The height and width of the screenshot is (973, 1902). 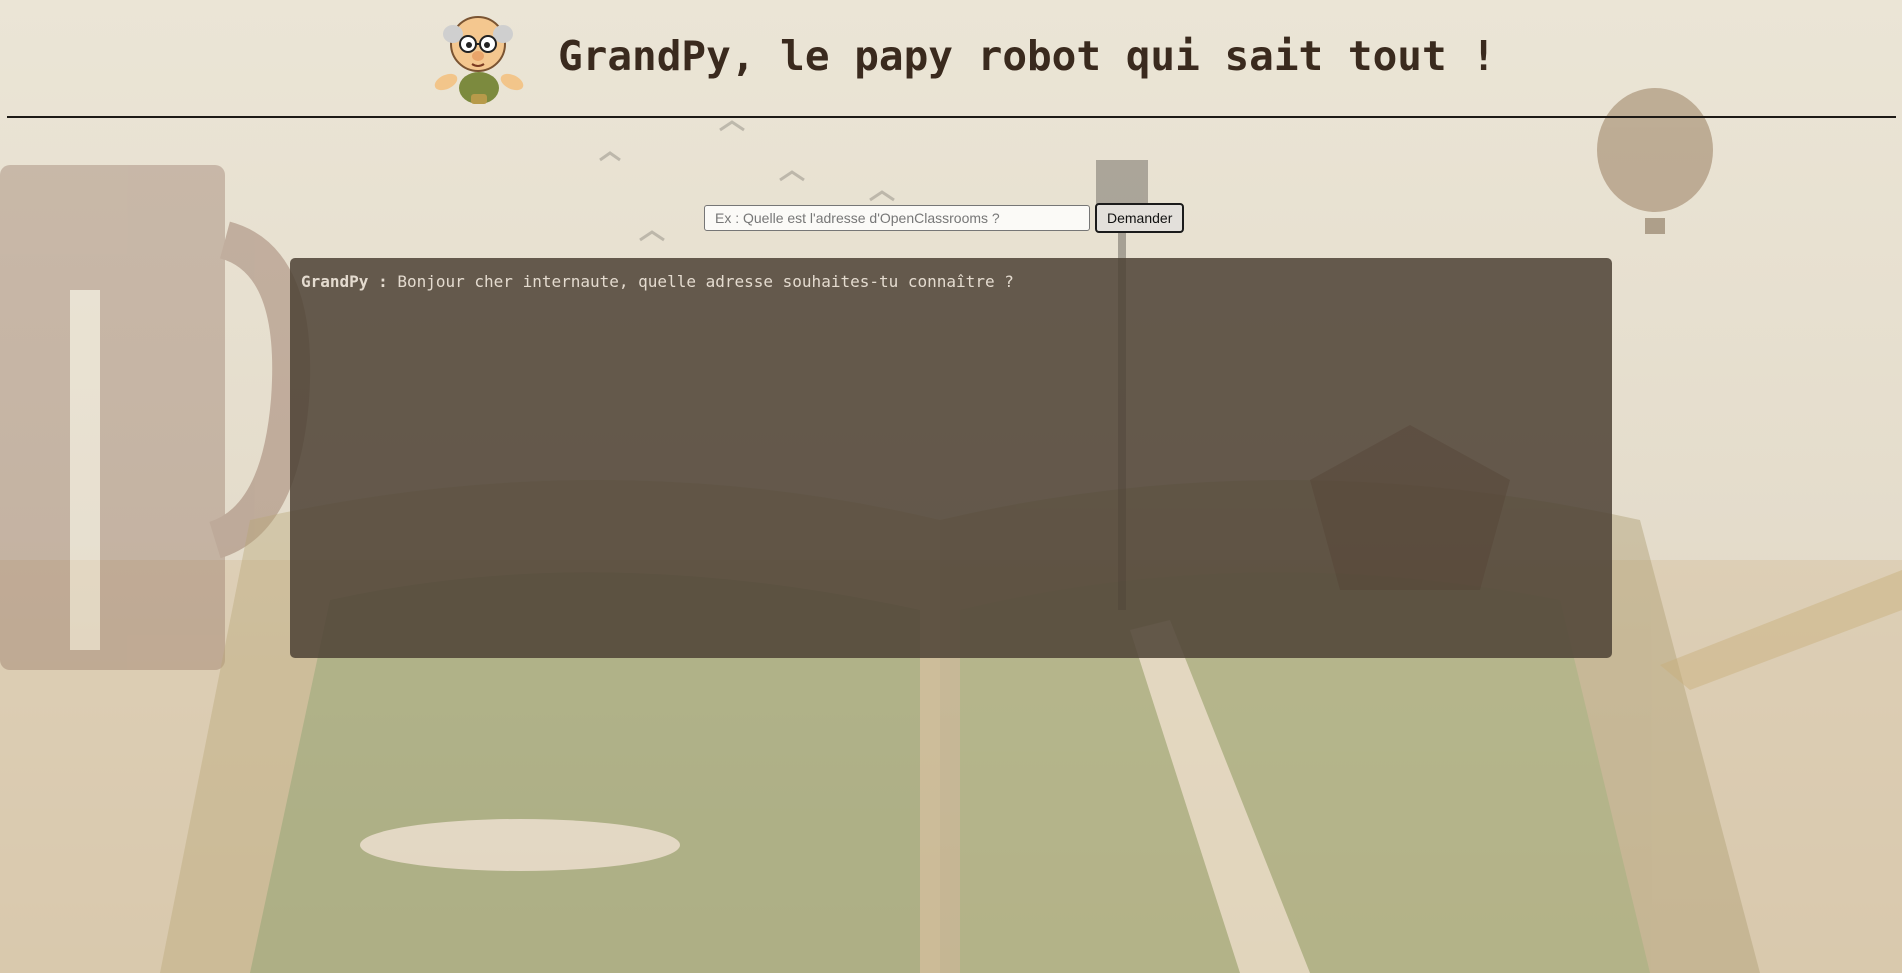 What do you see at coordinates (897, 218) in the screenshot?
I see `question-input` at bounding box center [897, 218].